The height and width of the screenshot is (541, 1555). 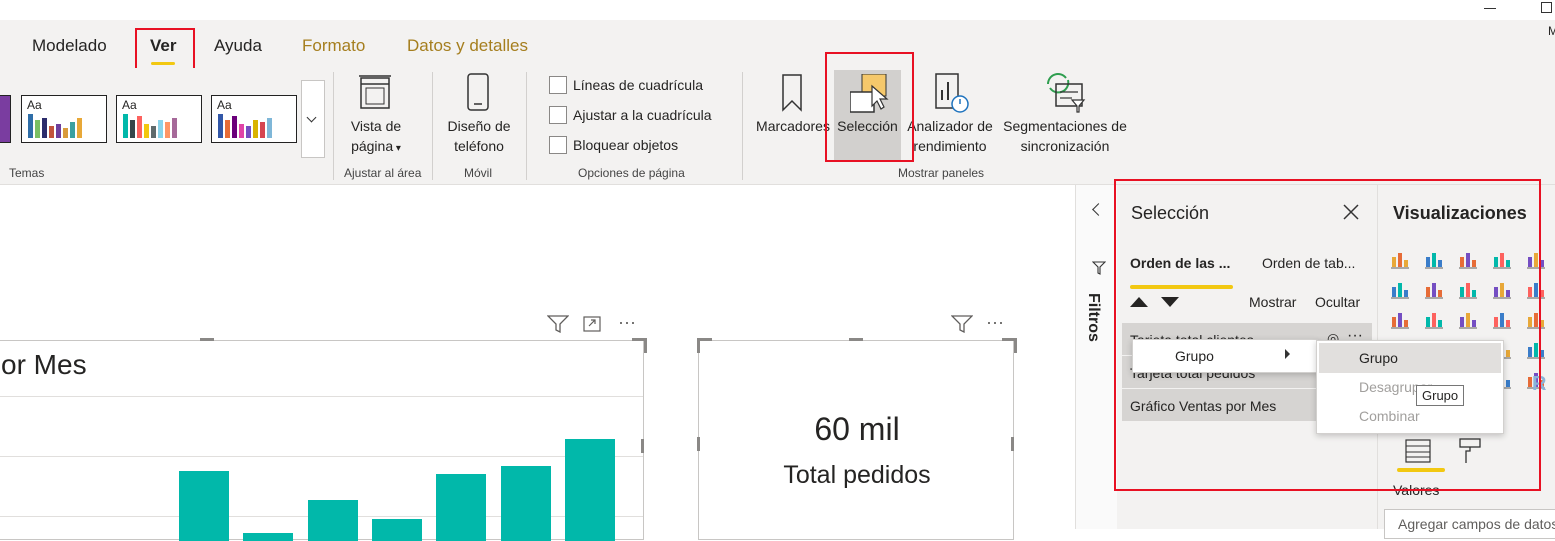 I want to click on highlight-selection-button, so click(x=869, y=107).